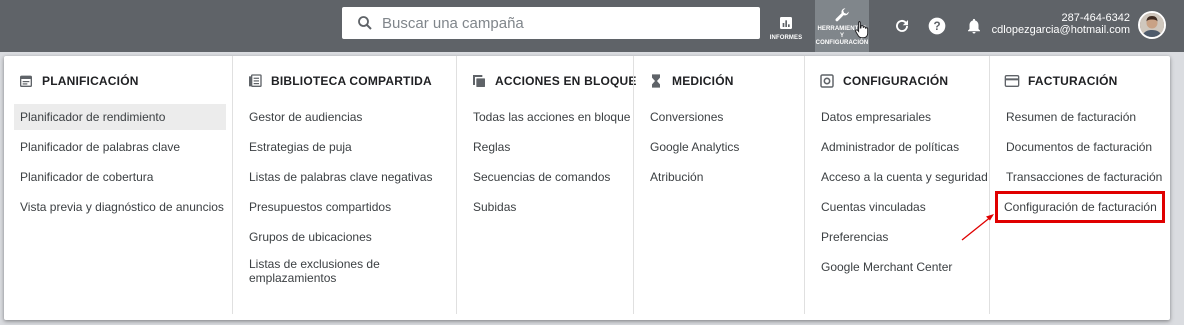  What do you see at coordinates (899, 117) in the screenshot?
I see `menu-item-datos-empresariales: Datos empresariales` at bounding box center [899, 117].